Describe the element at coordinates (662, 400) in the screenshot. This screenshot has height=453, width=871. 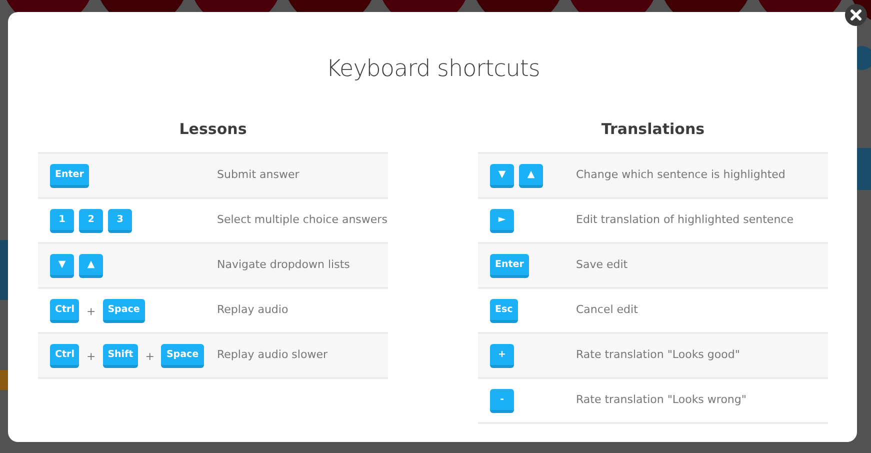
I see `shortcut-description: Rate translation "Looks wrong"` at that location.